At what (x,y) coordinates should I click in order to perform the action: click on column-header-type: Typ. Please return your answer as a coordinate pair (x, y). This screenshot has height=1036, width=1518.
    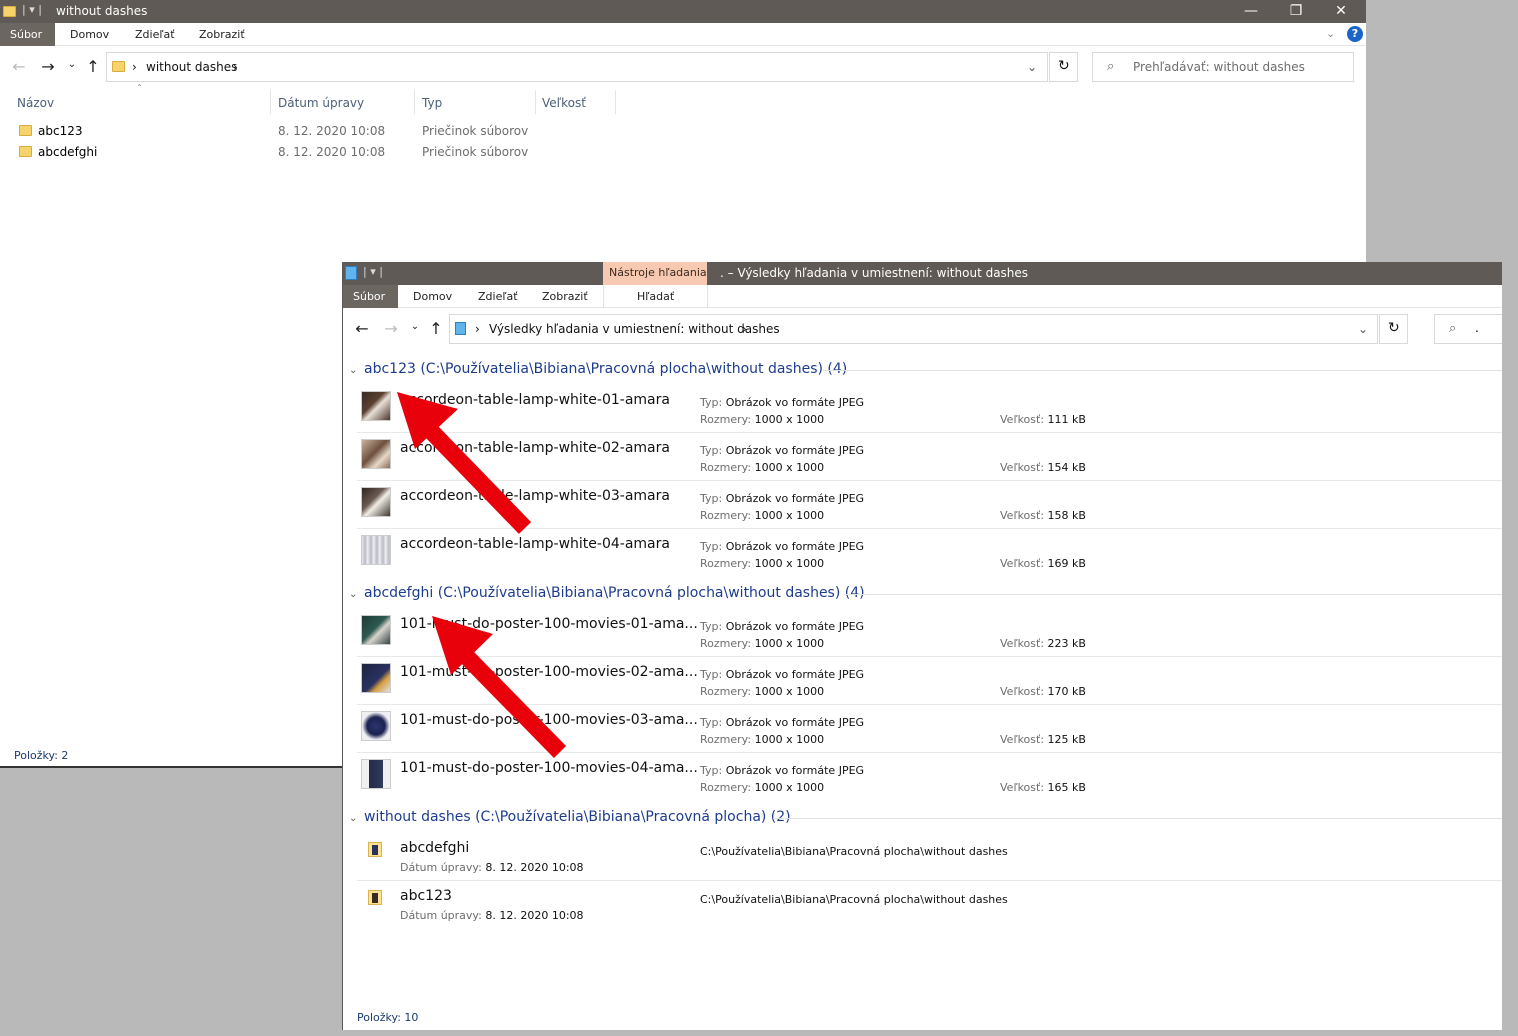
    Looking at the image, I should click on (432, 103).